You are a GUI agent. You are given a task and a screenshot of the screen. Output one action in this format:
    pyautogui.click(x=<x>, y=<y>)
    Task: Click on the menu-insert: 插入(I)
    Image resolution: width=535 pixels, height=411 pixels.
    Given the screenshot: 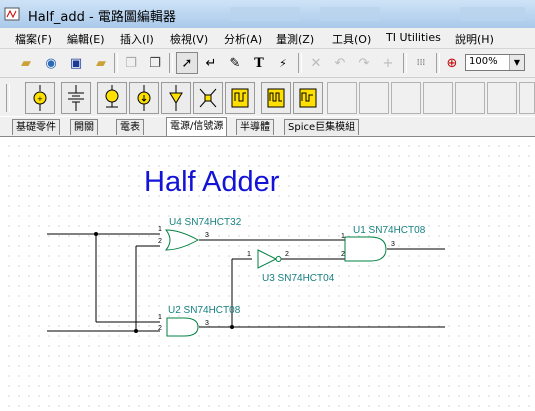 What is the action you would take?
    pyautogui.click(x=137, y=39)
    